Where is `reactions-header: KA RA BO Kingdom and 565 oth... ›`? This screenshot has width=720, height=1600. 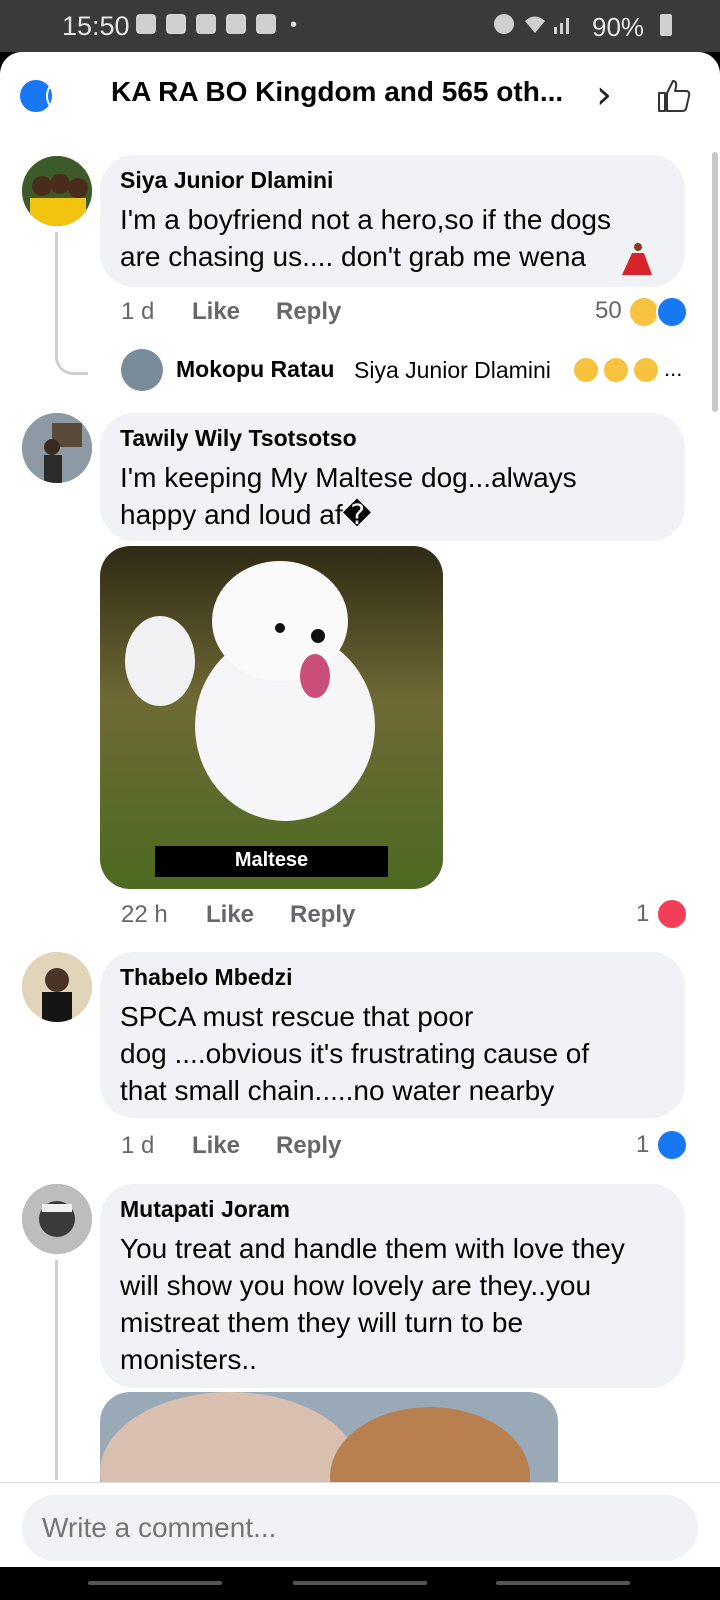 reactions-header: KA RA BO Kingdom and 565 oth... › is located at coordinates (360, 97).